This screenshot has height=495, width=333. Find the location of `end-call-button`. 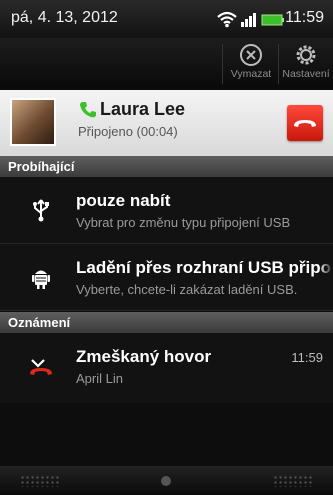

end-call-button is located at coordinates (305, 123).